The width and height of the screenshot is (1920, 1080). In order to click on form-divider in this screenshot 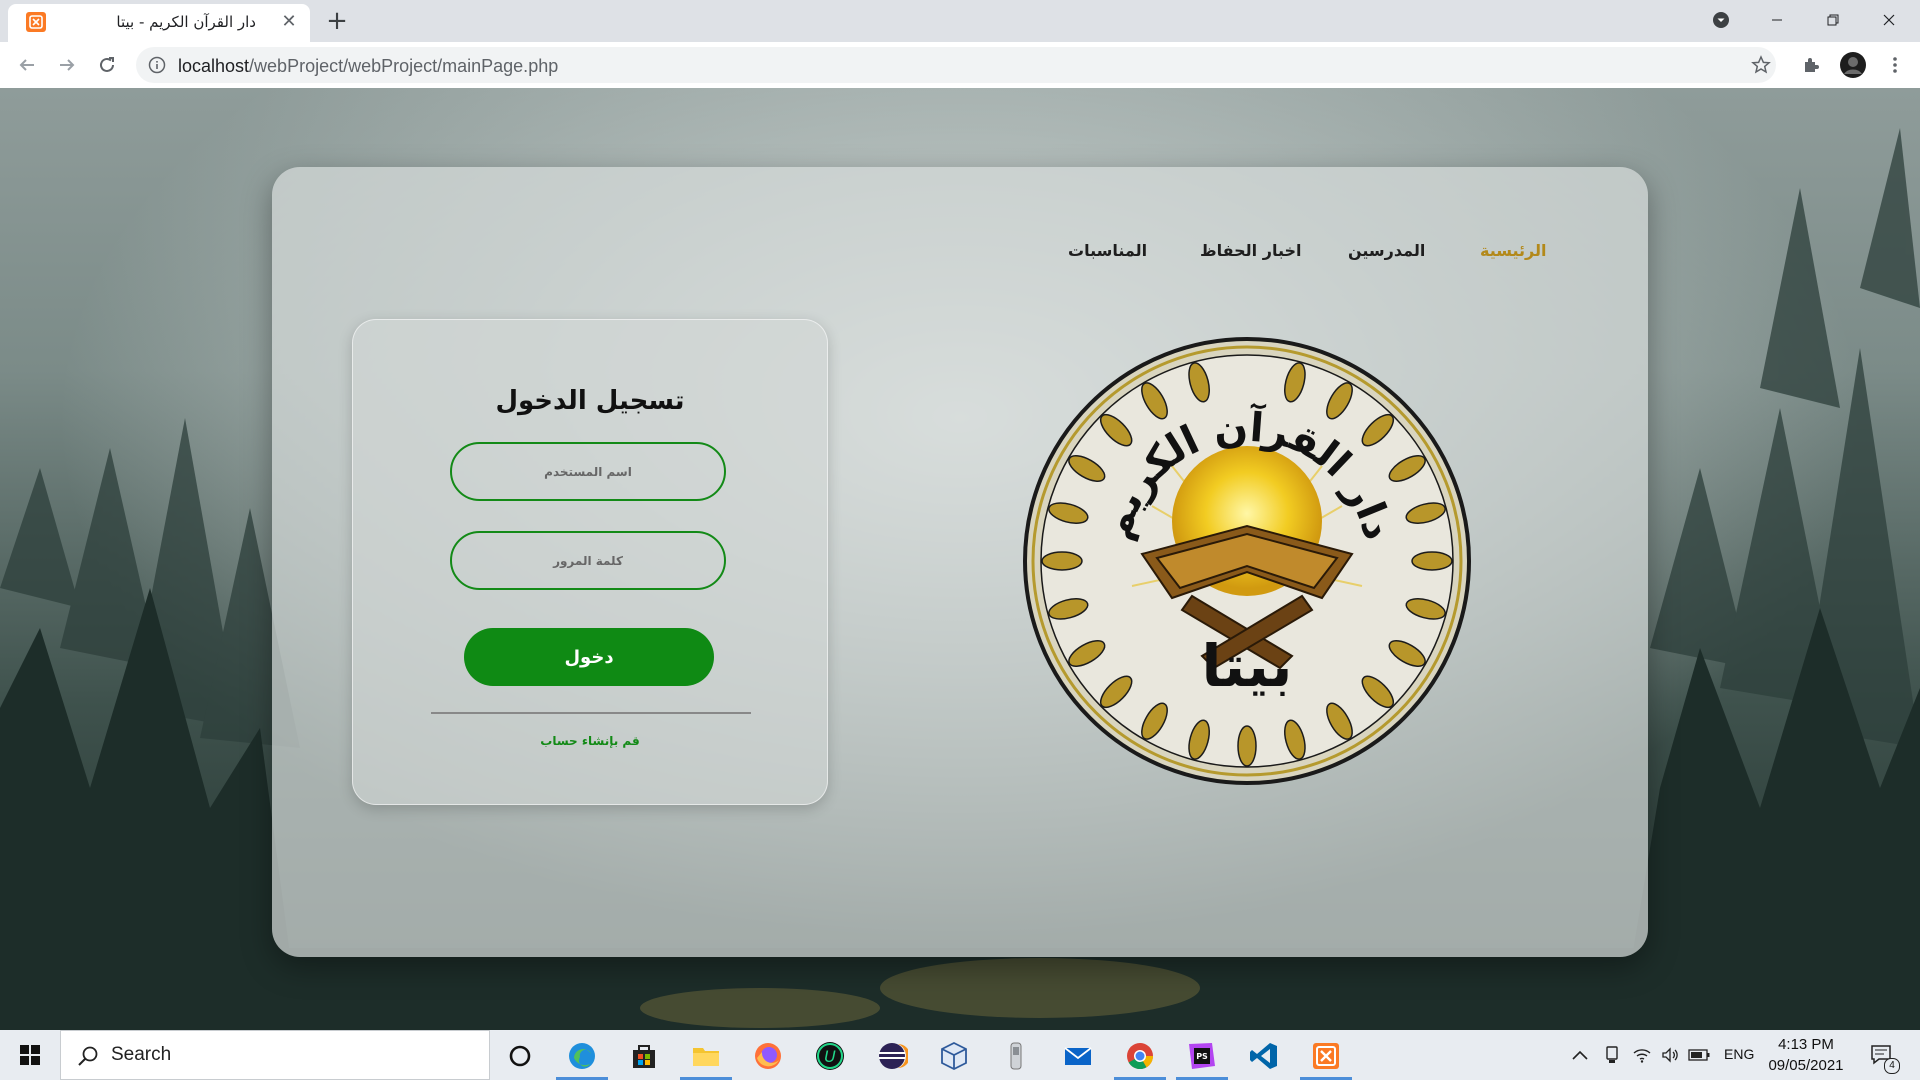, I will do `click(591, 713)`.